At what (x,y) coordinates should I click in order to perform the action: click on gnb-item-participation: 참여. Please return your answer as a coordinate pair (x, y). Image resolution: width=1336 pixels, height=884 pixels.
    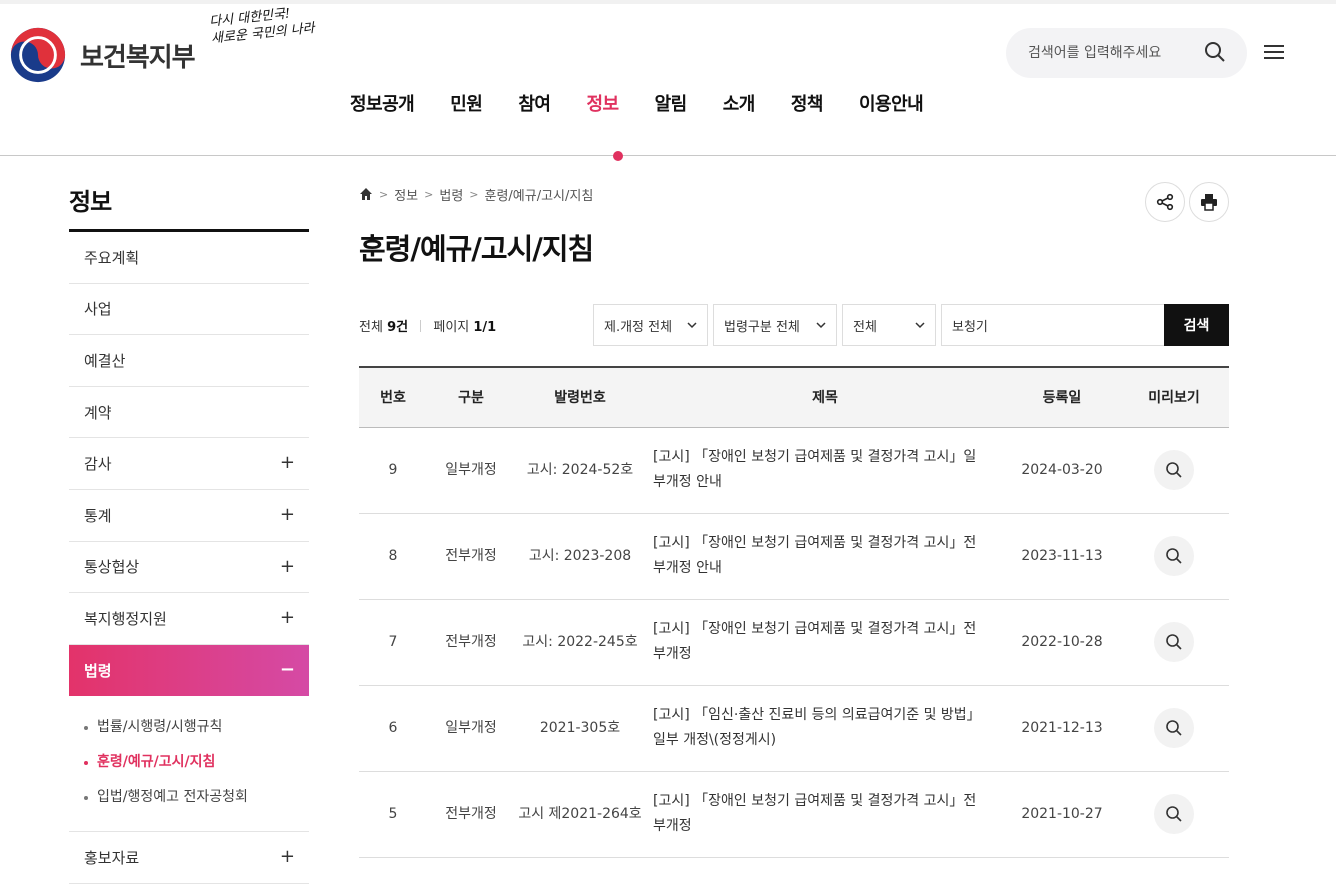
    Looking at the image, I should click on (534, 103).